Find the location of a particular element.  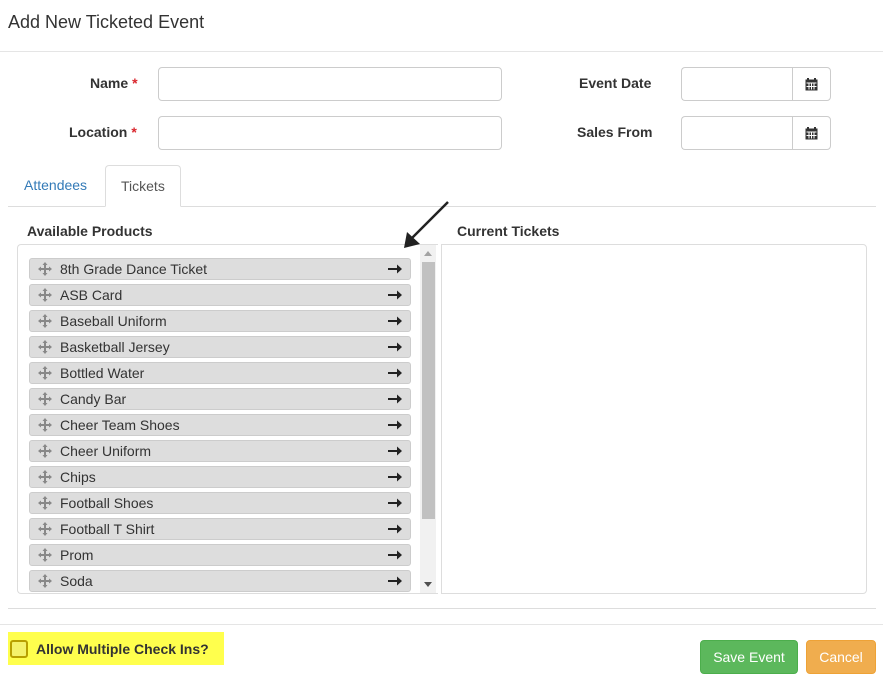

product-name: ASB Card is located at coordinates (91, 295).